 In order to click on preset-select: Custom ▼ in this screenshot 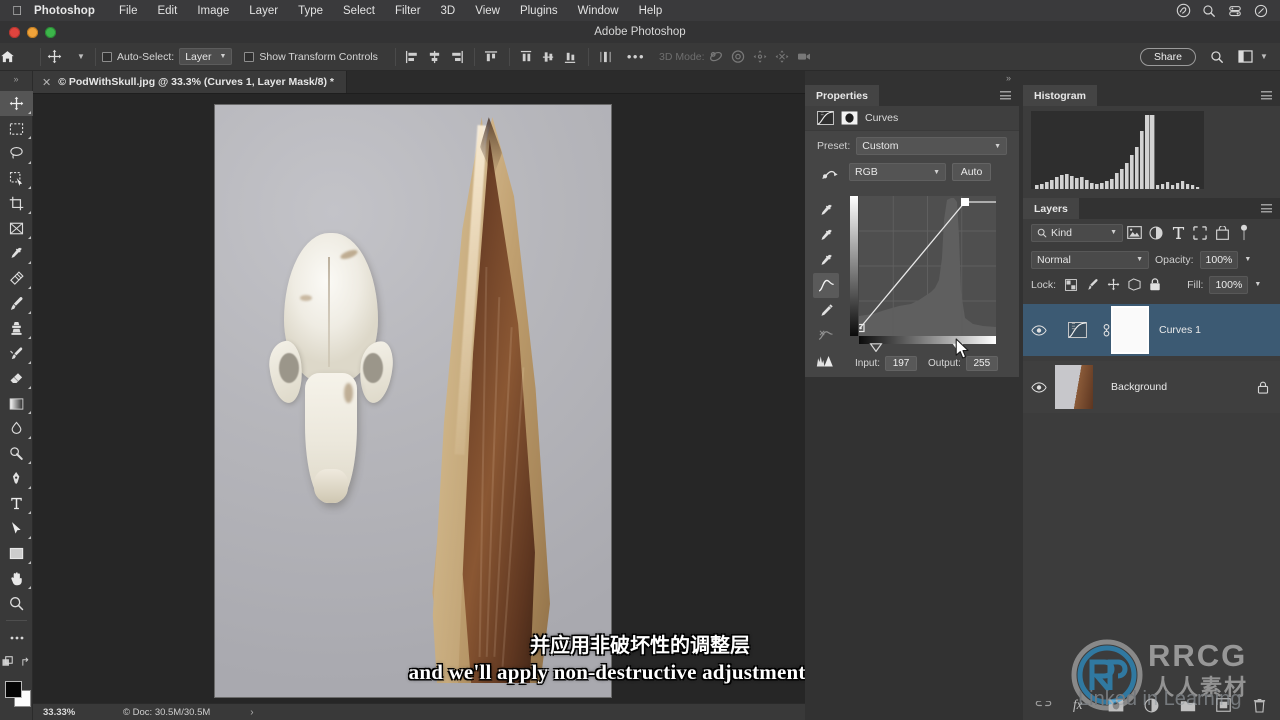, I will do `click(931, 146)`.